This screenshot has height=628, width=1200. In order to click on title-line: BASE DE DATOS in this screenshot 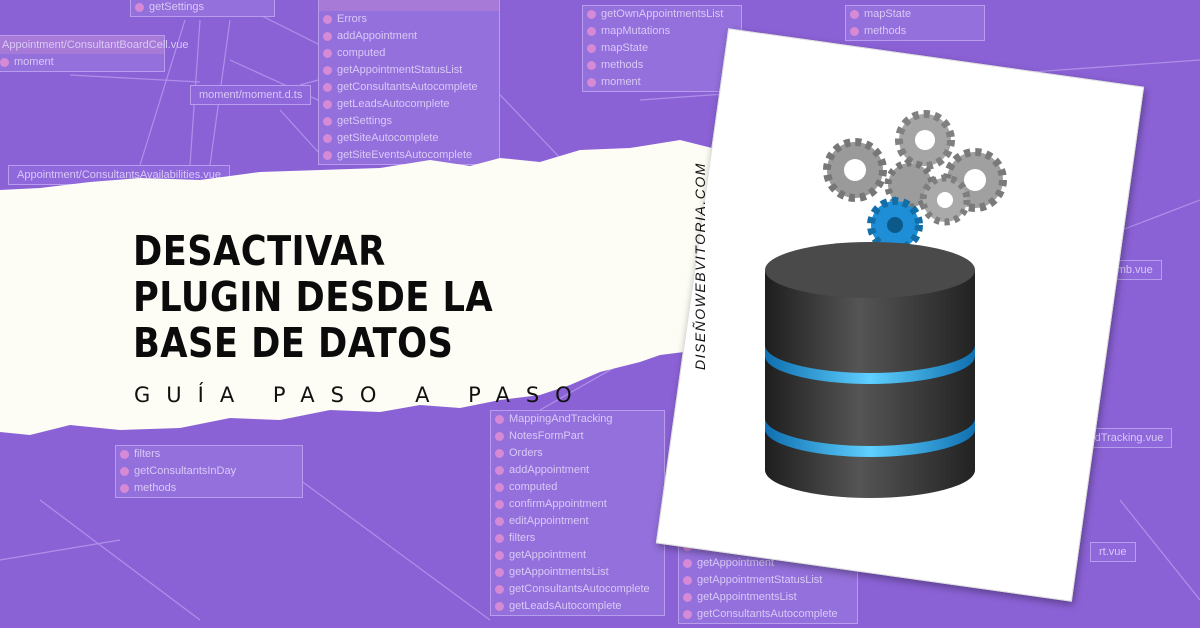, I will do `click(293, 343)`.